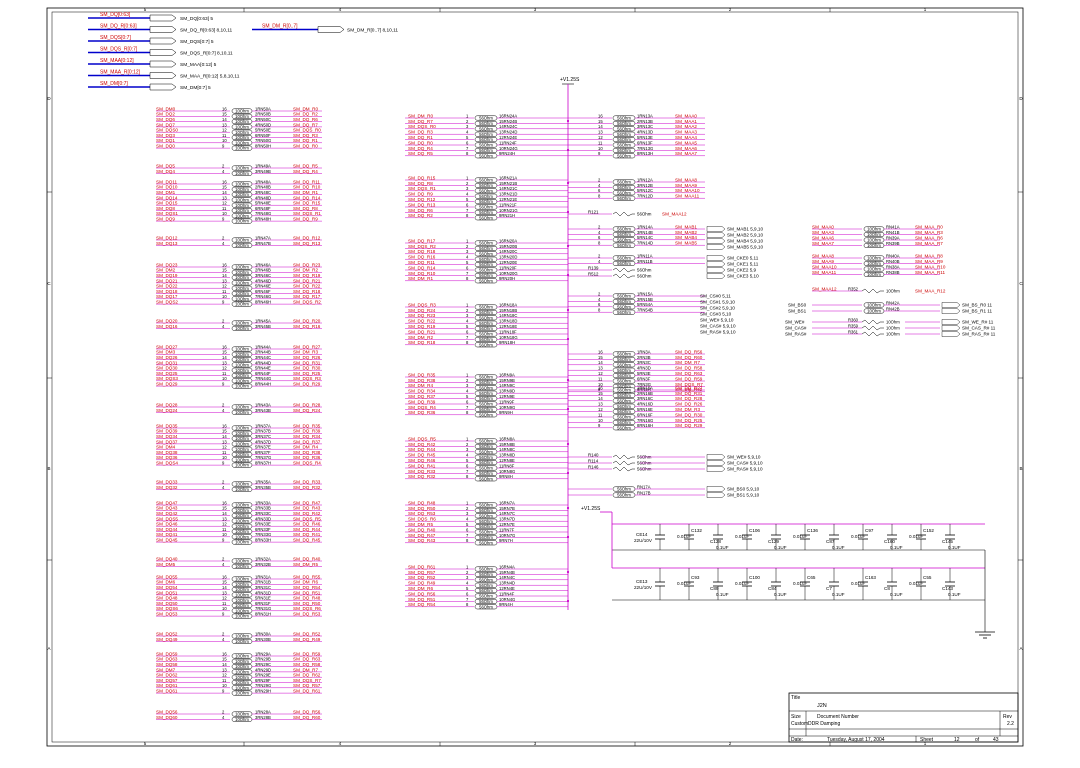  What do you see at coordinates (165, 171) in the screenshot?
I see `net-label: SM_DQ4` at bounding box center [165, 171].